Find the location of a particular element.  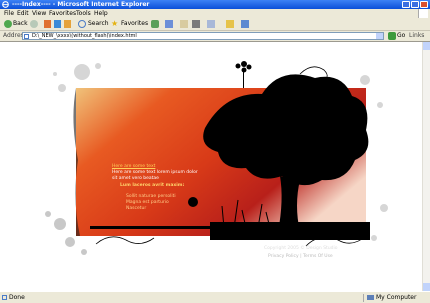

back-arrow-icon is located at coordinates (8, 24).